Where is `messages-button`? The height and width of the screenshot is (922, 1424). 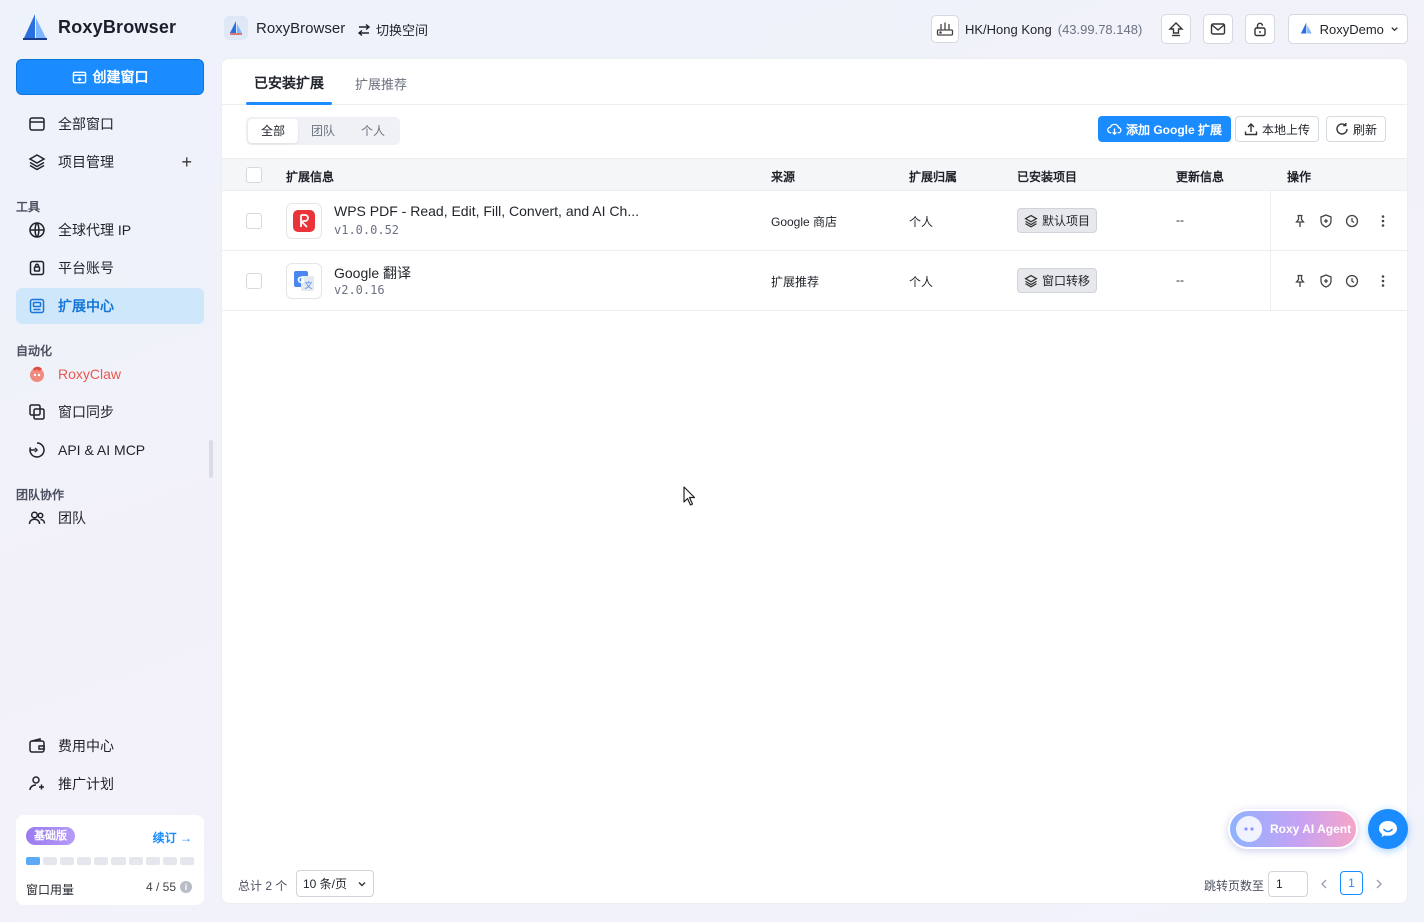 messages-button is located at coordinates (1218, 29).